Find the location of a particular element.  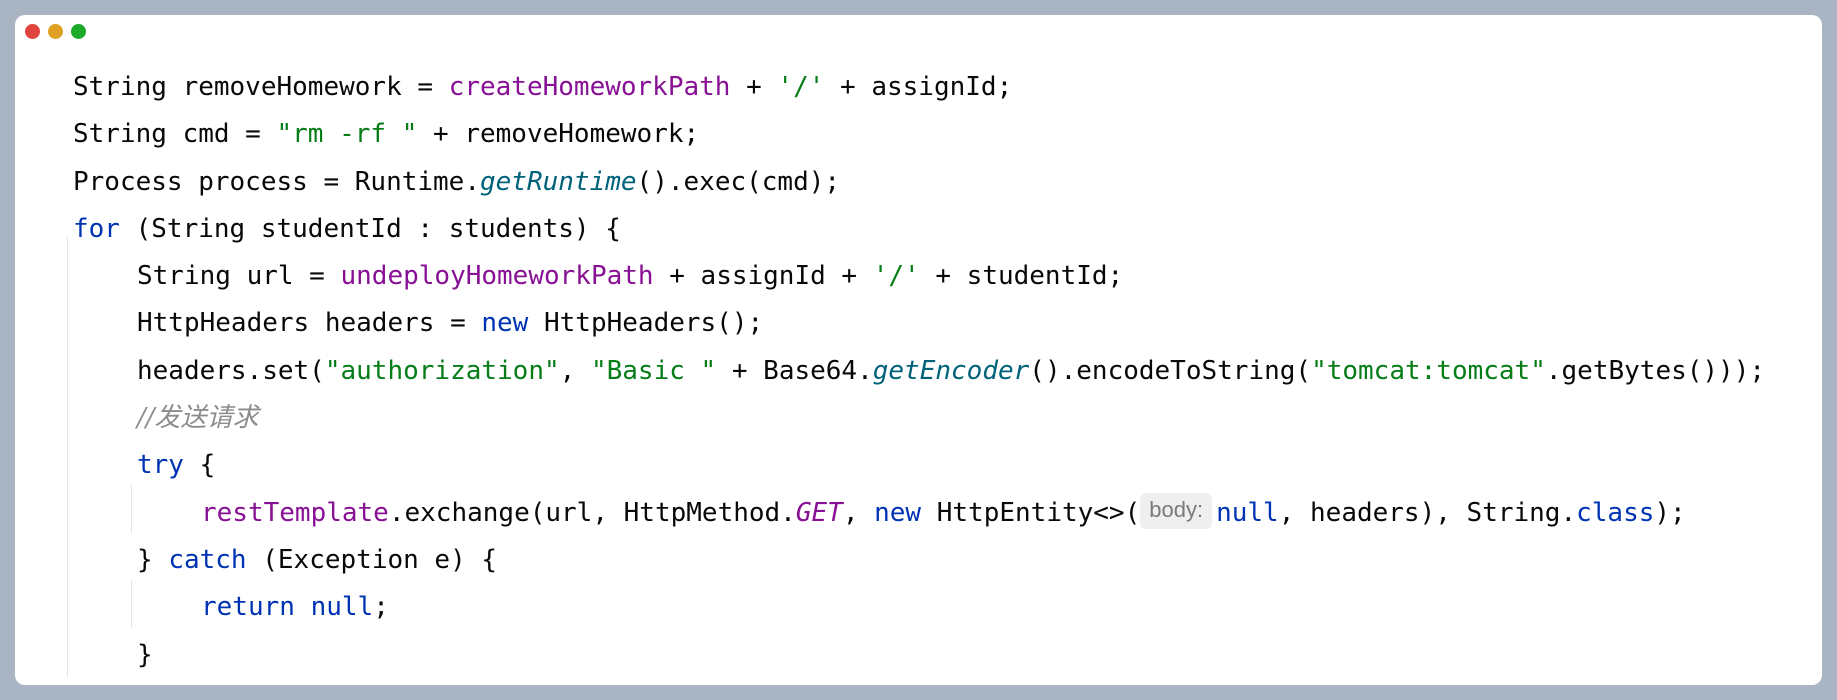

zoom-button is located at coordinates (78, 31).